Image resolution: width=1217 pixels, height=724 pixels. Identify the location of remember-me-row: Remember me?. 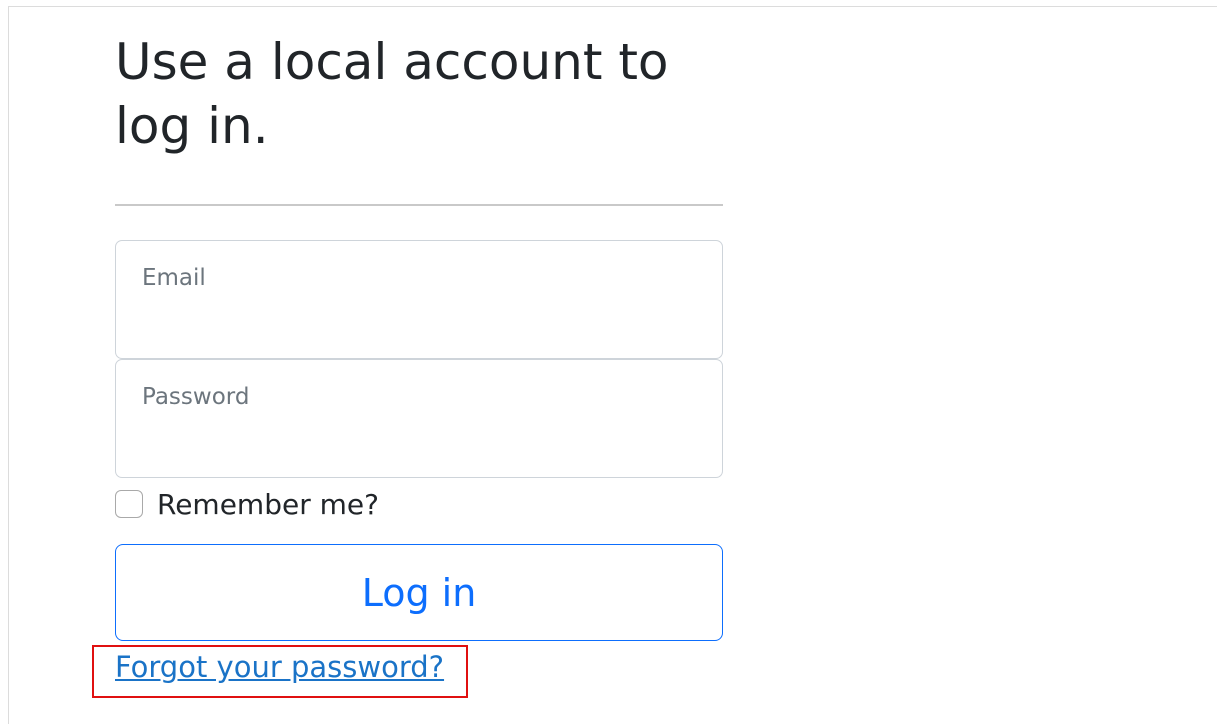
(247, 504).